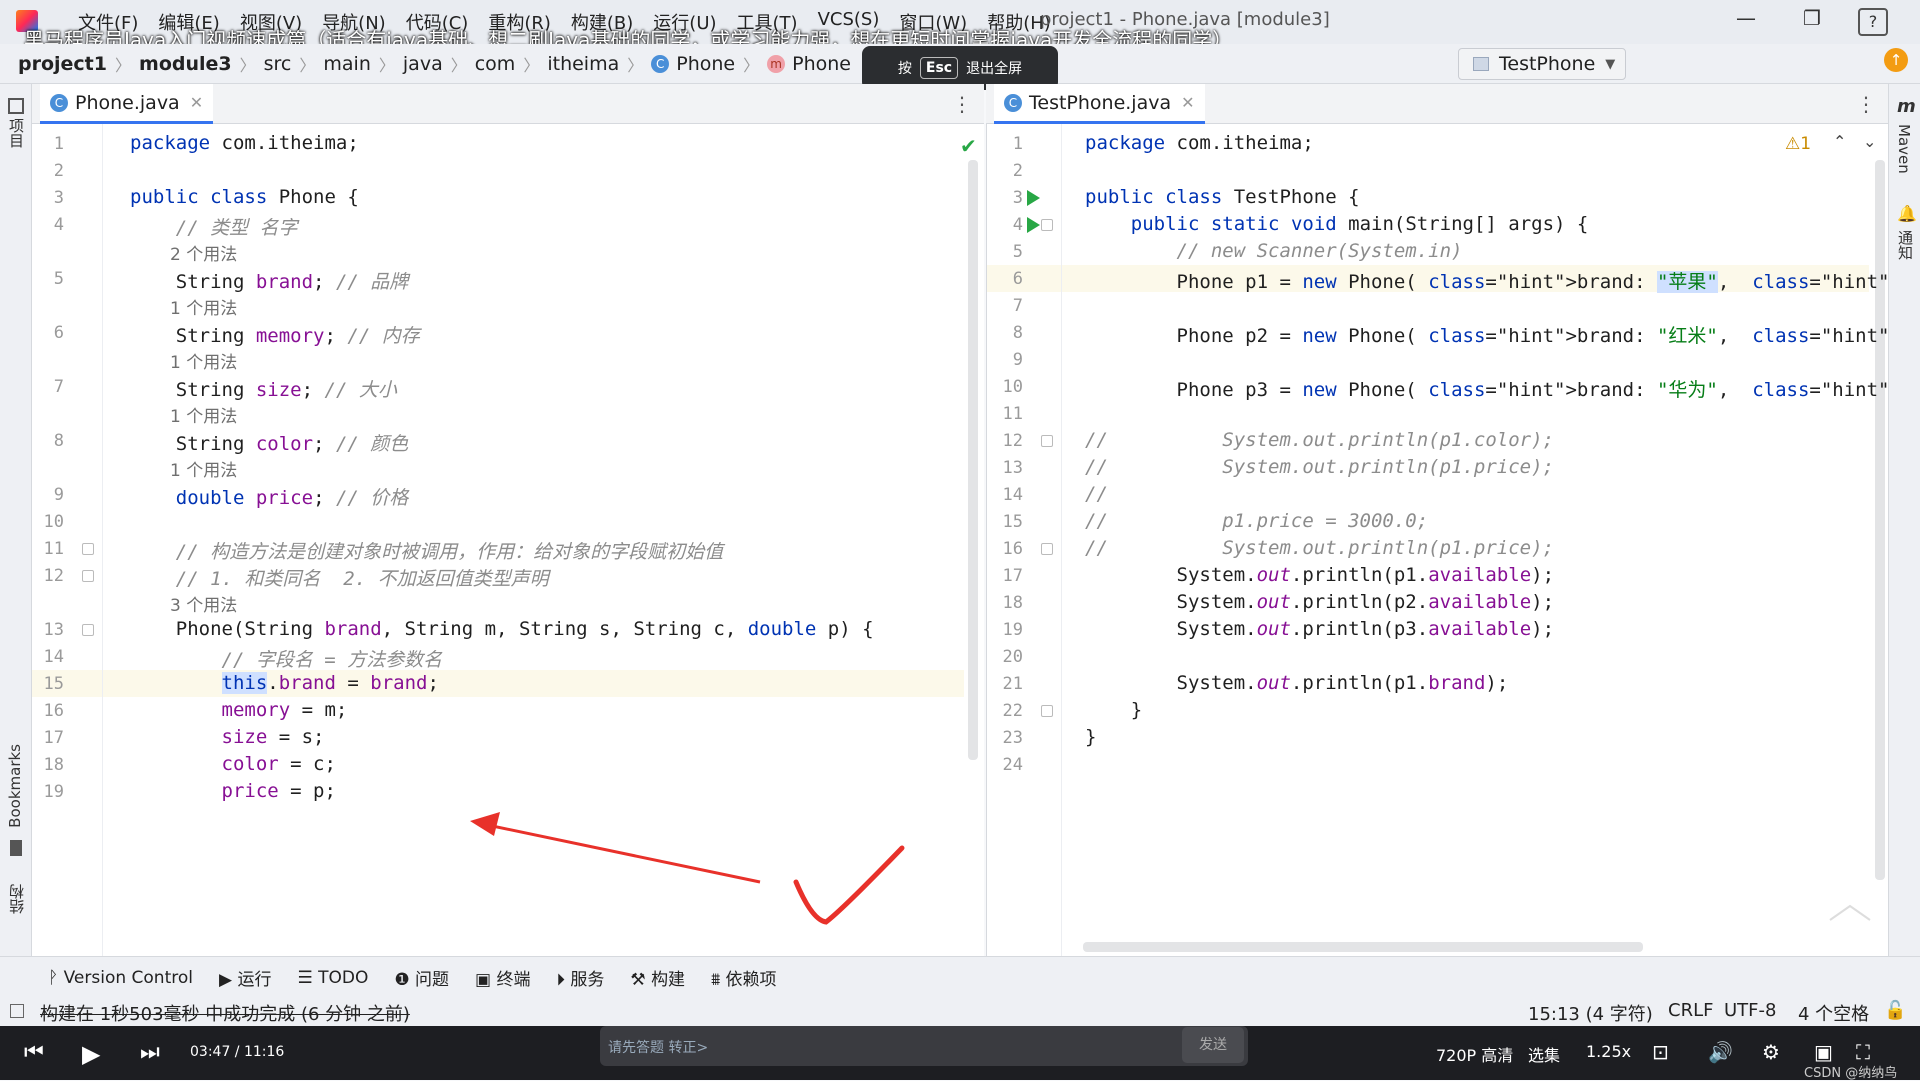  What do you see at coordinates (1690, 1010) in the screenshot?
I see `line-separator: CRLF` at bounding box center [1690, 1010].